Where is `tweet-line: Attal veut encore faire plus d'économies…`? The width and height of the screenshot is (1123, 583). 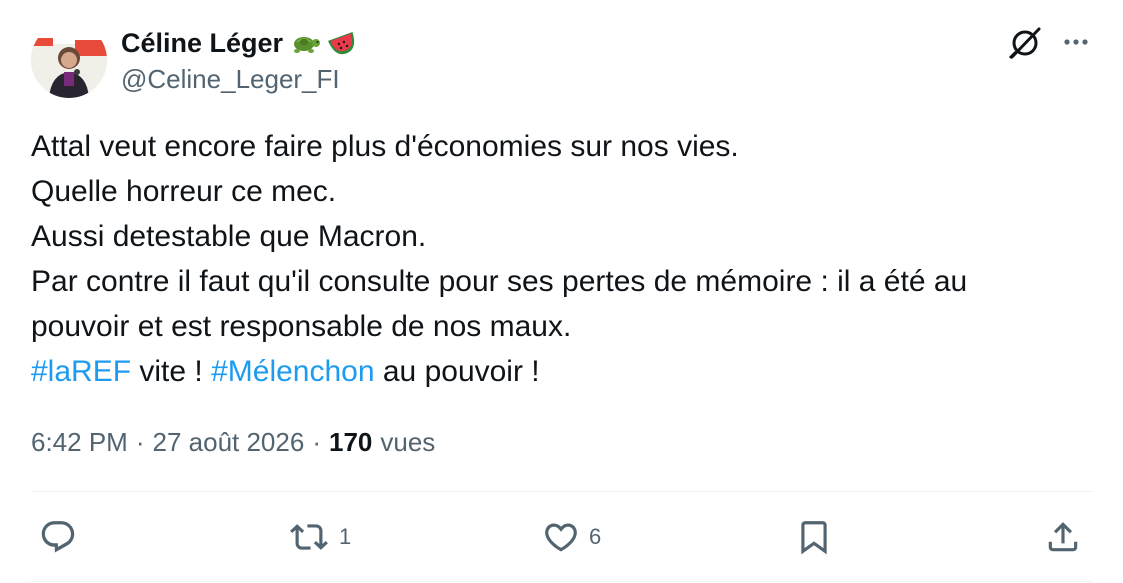 tweet-line: Attal veut encore faire plus d'économies… is located at coordinates (385, 146).